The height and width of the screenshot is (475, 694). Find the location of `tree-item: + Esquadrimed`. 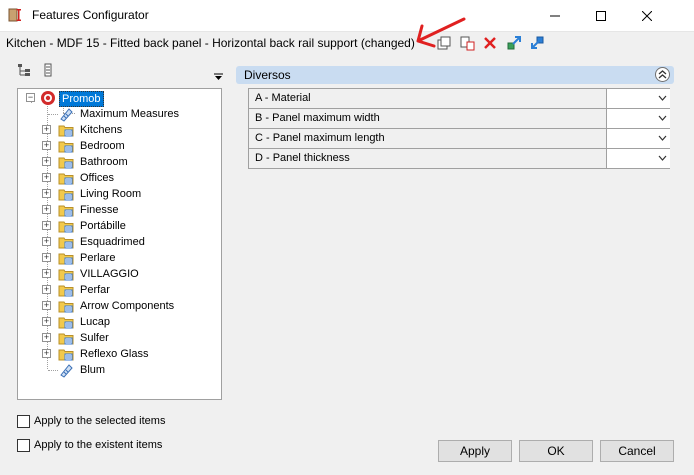

tree-item: + Esquadrimed is located at coordinates (119, 242).